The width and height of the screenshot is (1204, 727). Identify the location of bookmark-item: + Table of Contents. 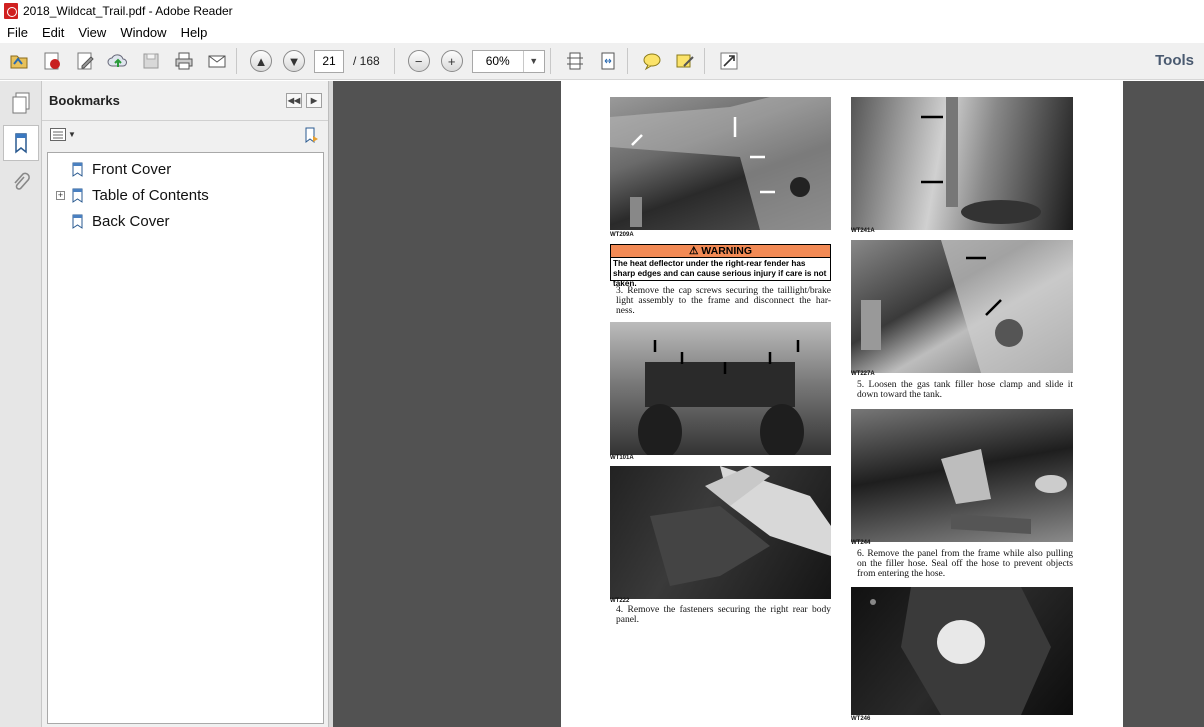
(132, 195).